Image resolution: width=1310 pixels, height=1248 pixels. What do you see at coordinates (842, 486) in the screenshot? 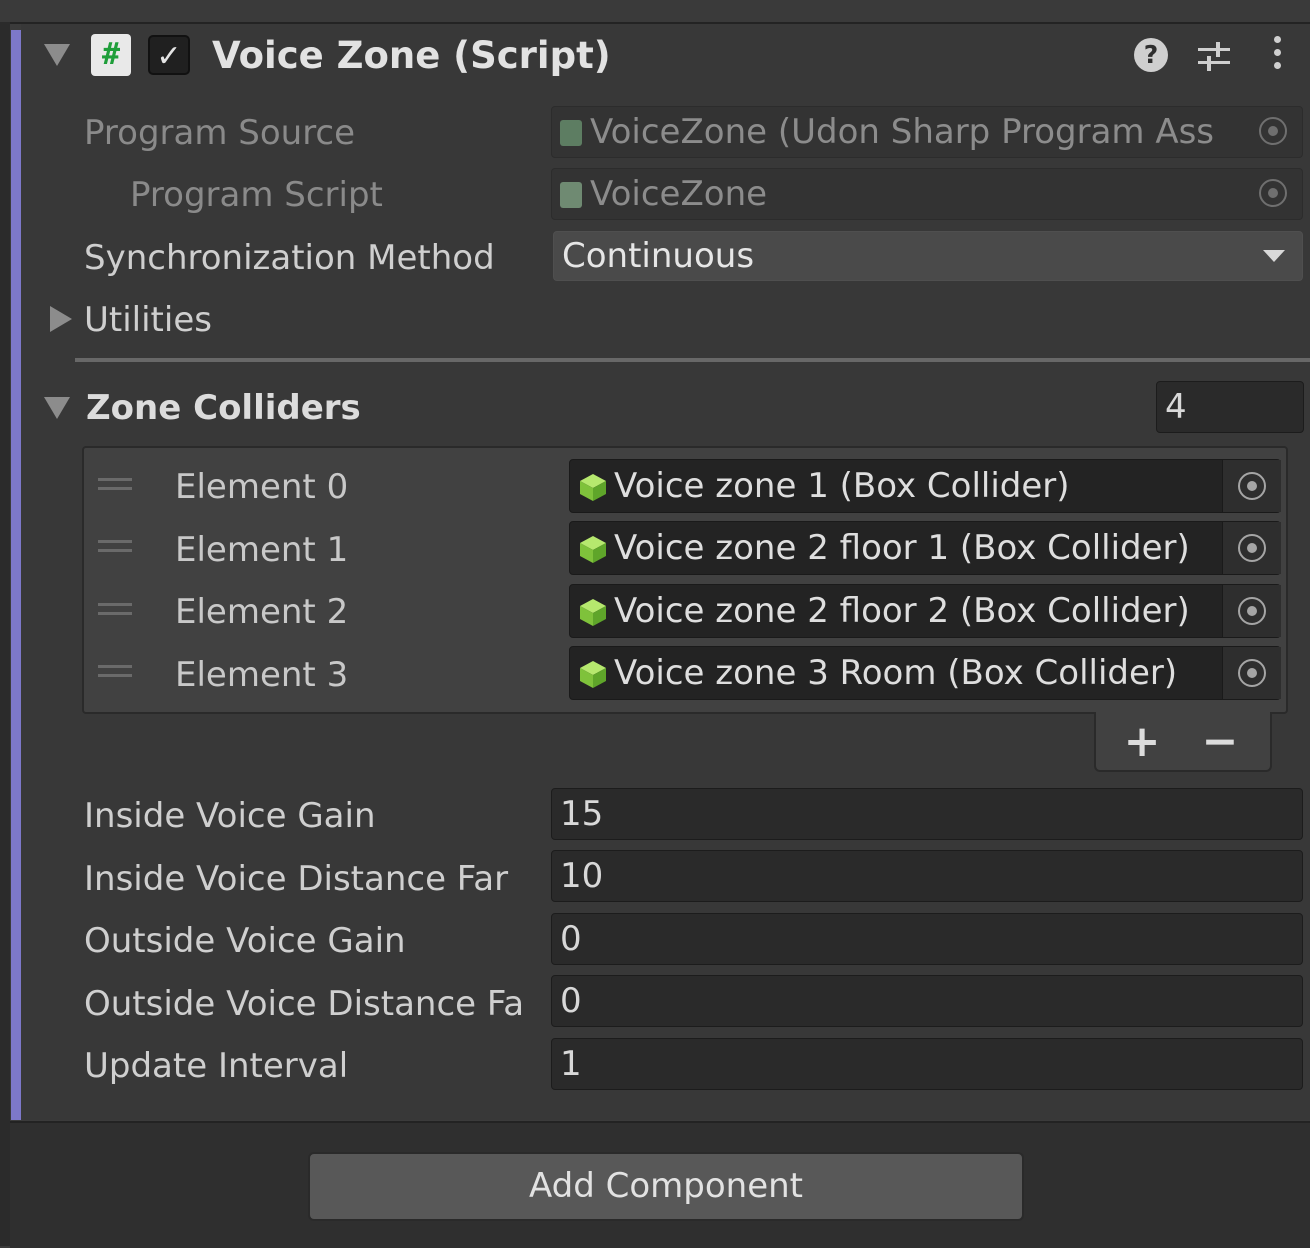
I see `element-0-value: Voice zone 1 (Box Collider)` at bounding box center [842, 486].